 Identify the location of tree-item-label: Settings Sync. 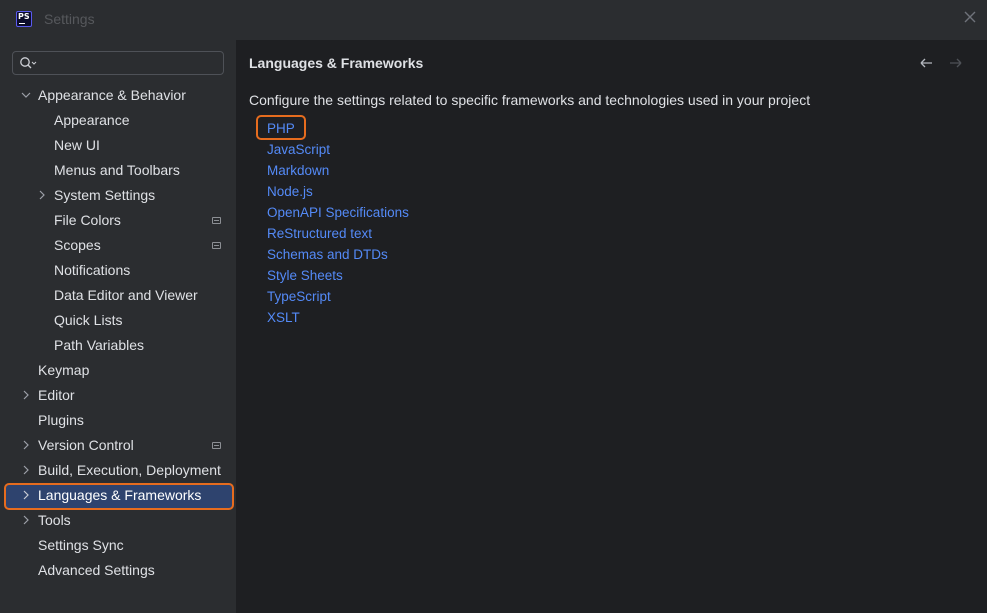
(81, 545).